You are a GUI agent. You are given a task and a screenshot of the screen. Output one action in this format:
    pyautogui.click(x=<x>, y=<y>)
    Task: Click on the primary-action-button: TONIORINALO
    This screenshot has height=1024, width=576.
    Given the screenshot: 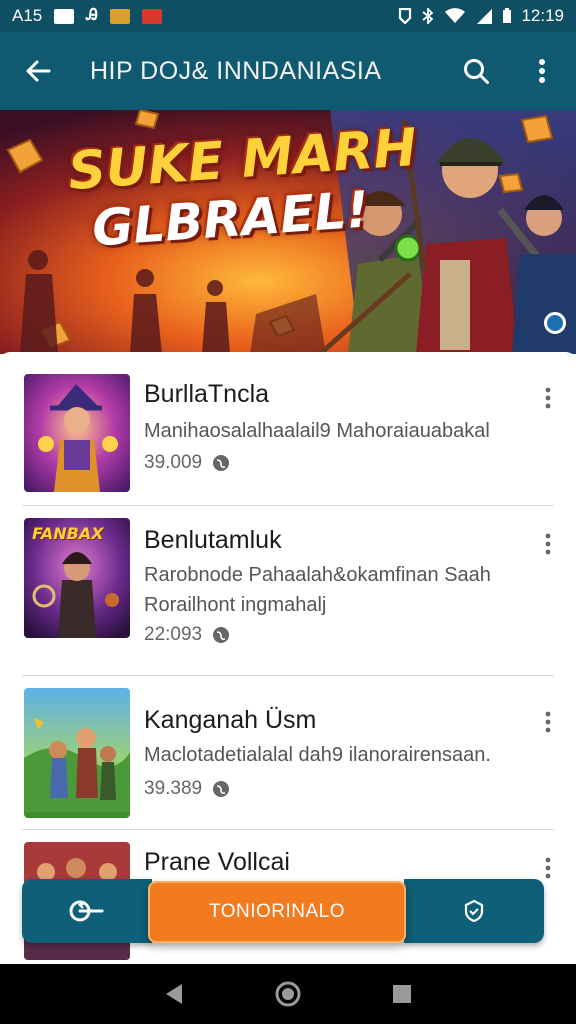 What is the action you would take?
    pyautogui.click(x=277, y=912)
    